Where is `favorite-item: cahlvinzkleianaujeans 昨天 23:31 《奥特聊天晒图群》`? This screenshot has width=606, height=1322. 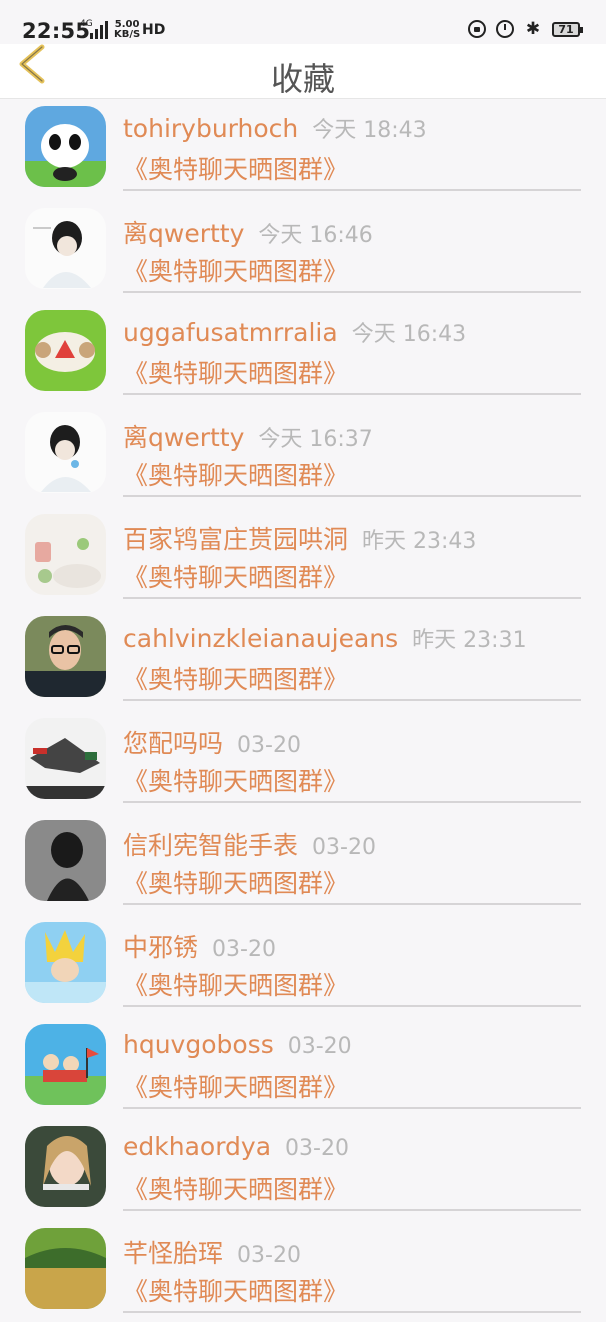 favorite-item: cahlvinzkleianaujeans 昨天 23:31 《奥特聊天晒图群》 is located at coordinates (303, 659).